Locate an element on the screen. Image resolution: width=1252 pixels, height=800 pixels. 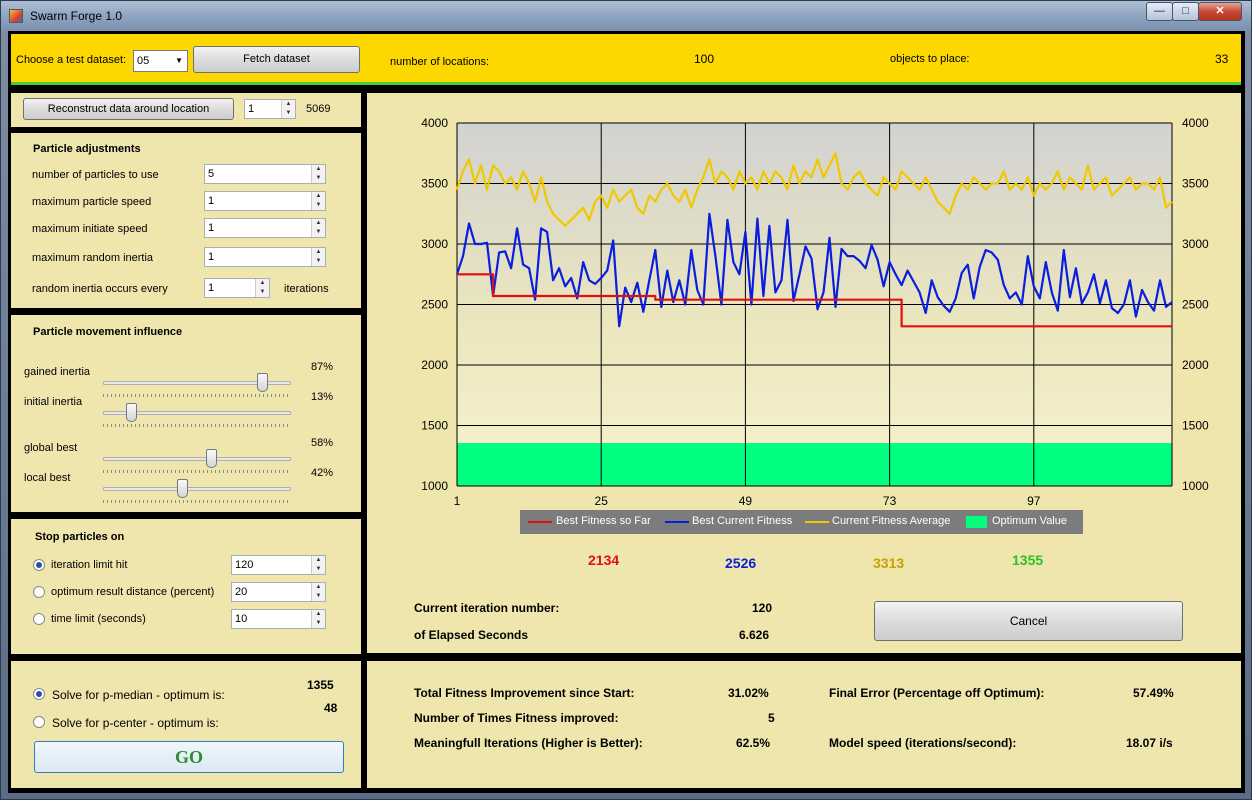
x-tick-label: 97 is located at coordinates (1034, 501).